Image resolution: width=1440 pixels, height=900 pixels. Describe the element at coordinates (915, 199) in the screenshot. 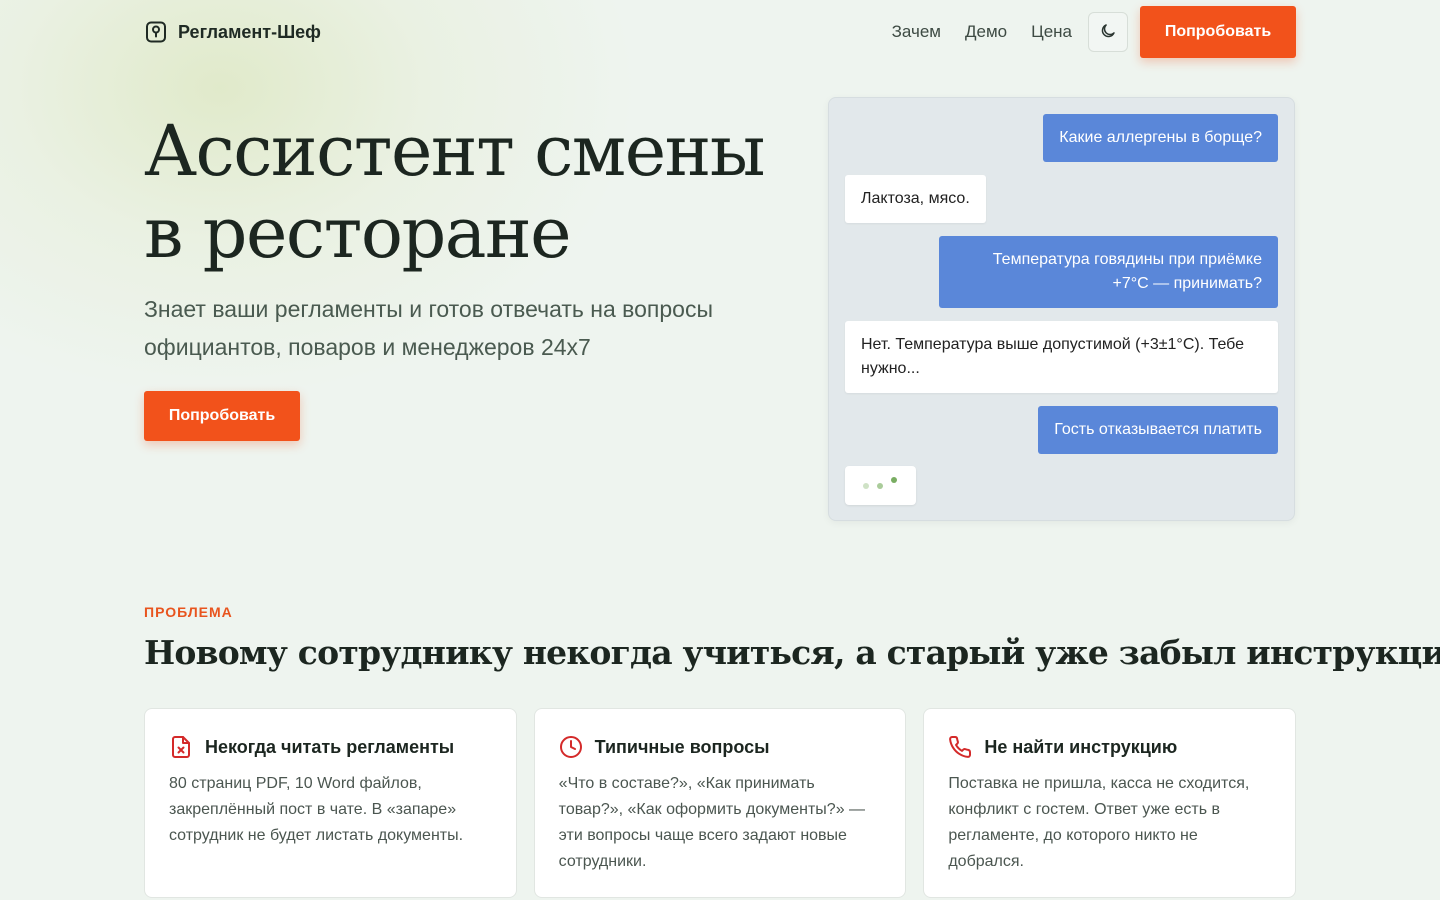

I see `chat-message-bot: Лактоза, мясо.` at that location.